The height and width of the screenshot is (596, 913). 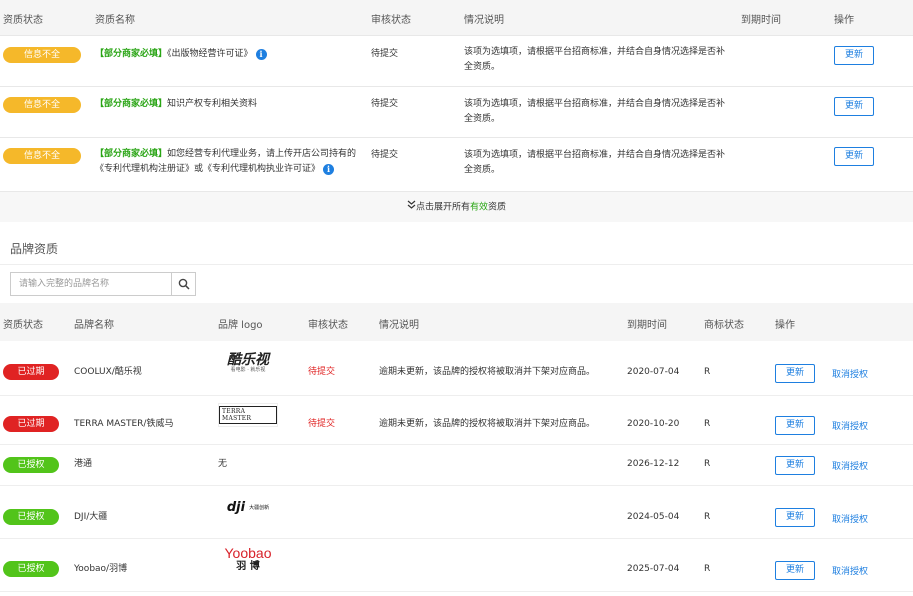 What do you see at coordinates (108, 372) in the screenshot?
I see `brand-name: COOLUX/酷乐视` at bounding box center [108, 372].